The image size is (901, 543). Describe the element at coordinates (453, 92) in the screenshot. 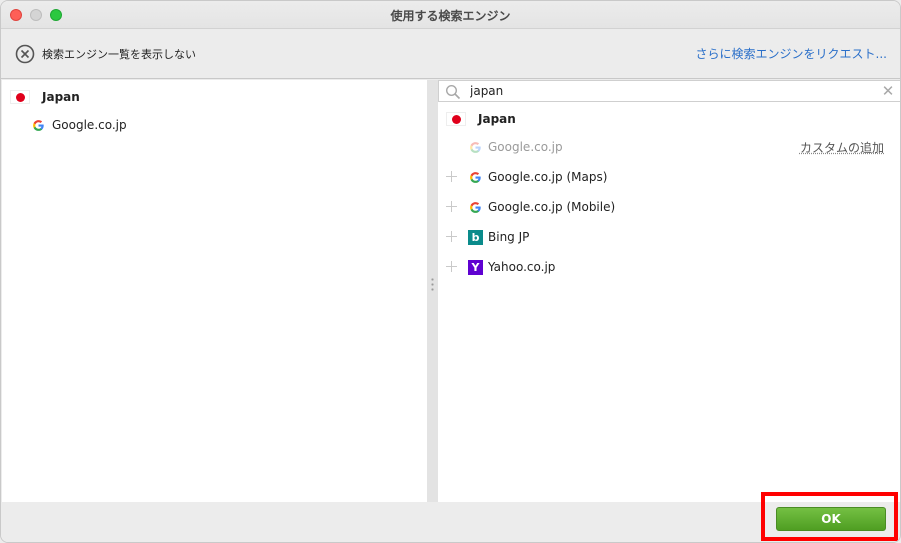

I see `search-icon` at that location.